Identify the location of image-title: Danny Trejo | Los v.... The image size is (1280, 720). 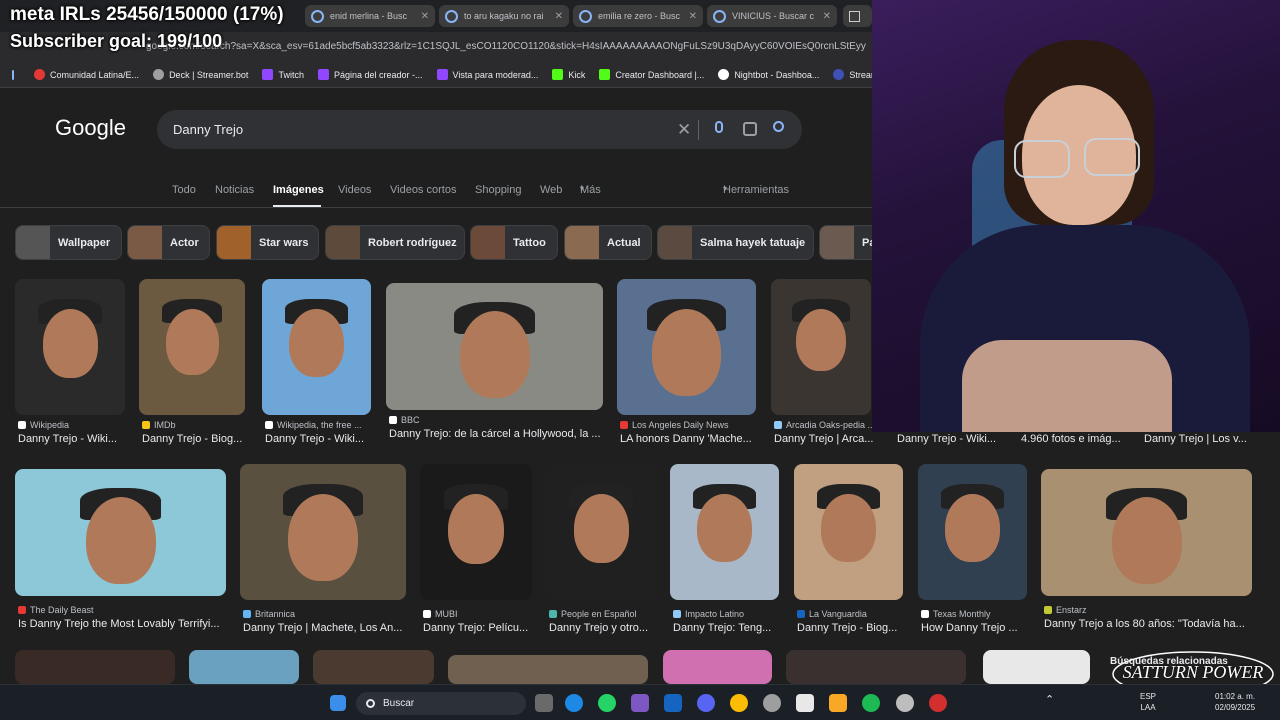
(1195, 439).